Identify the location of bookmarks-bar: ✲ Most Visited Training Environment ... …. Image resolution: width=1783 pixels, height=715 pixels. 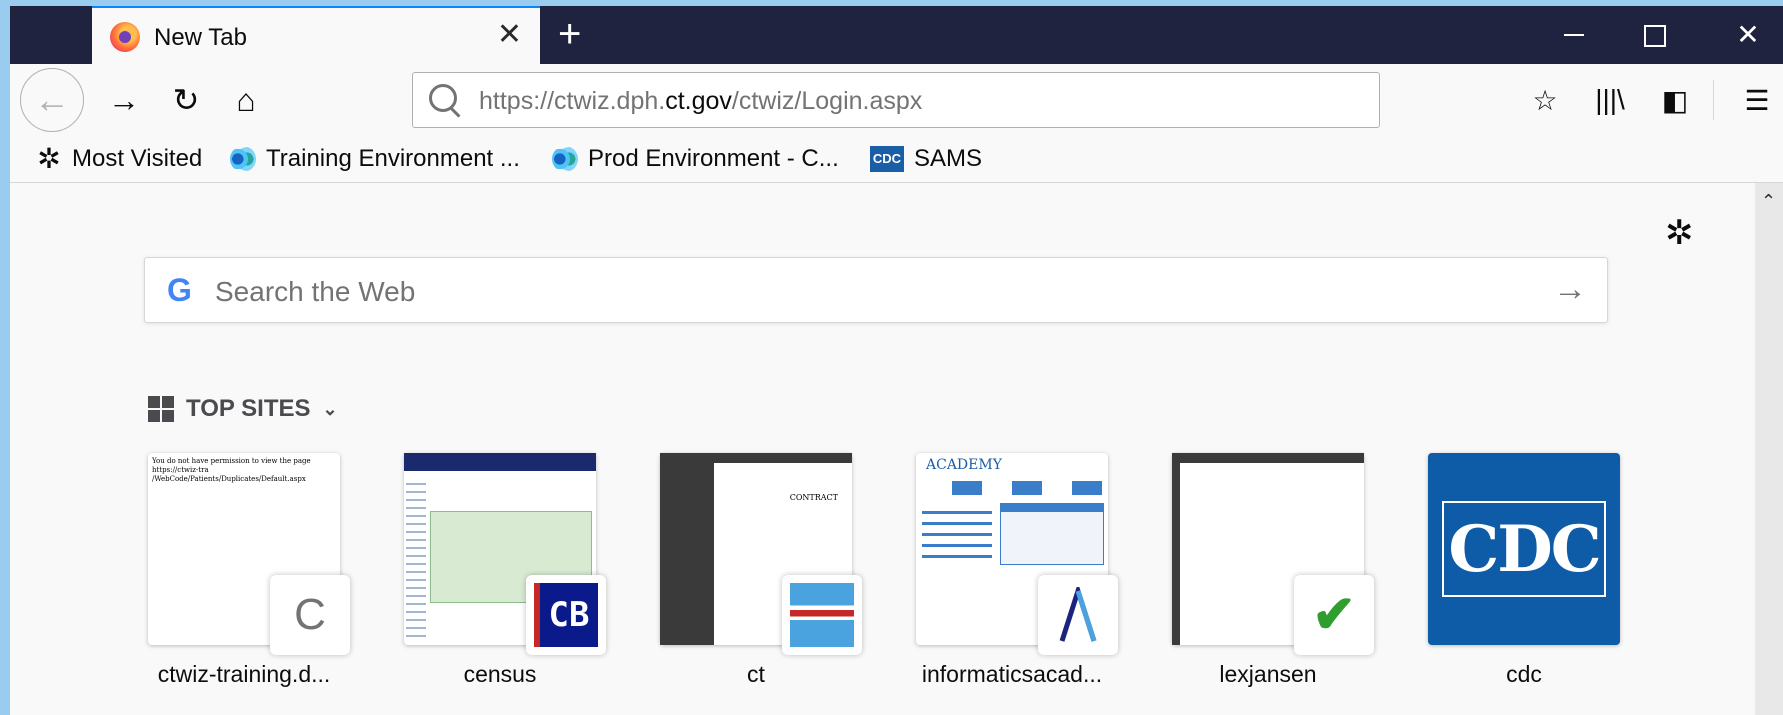
(896, 159).